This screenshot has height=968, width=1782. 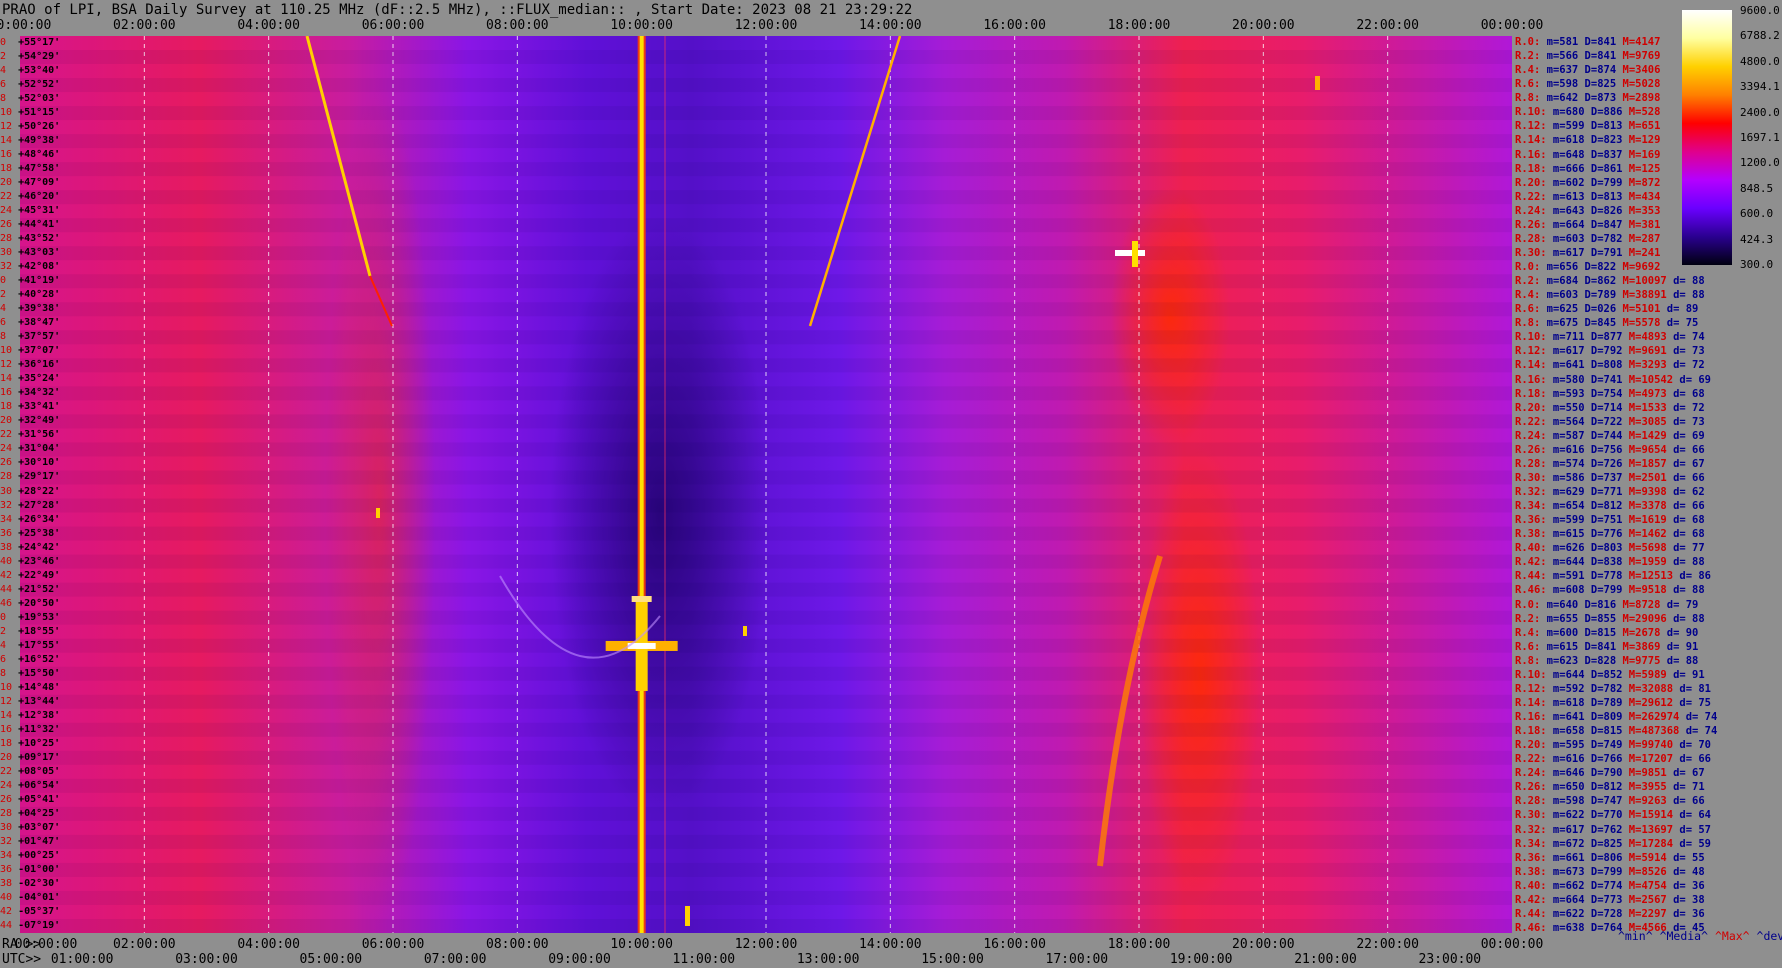 What do you see at coordinates (30, 309) in the screenshot?
I see `y-axis-label: 4 +39°38'` at bounding box center [30, 309].